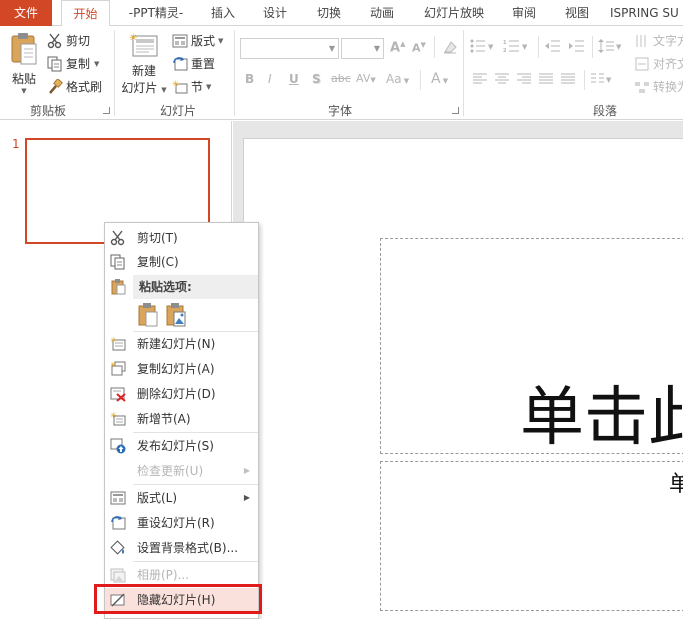 This screenshot has width=683, height=619. What do you see at coordinates (658, 86) in the screenshot?
I see `convert-smartart-button: 转换为` at bounding box center [658, 86].